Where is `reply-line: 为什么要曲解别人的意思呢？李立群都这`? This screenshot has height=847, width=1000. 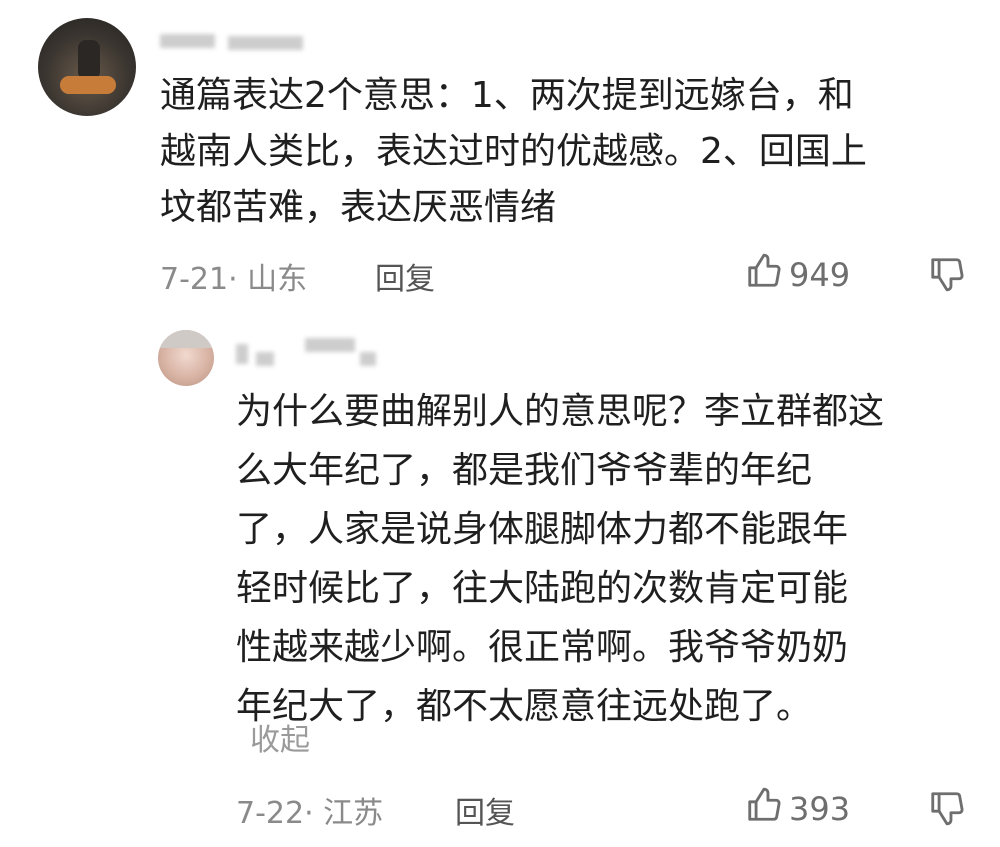 reply-line: 为什么要曲解别人的意思呢？李立群都这 is located at coordinates (560, 411).